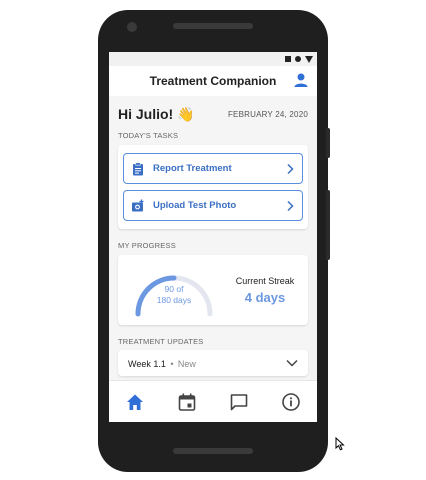  Describe the element at coordinates (147, 245) in the screenshot. I see `progress-section-label: MY PROGRESS` at that location.